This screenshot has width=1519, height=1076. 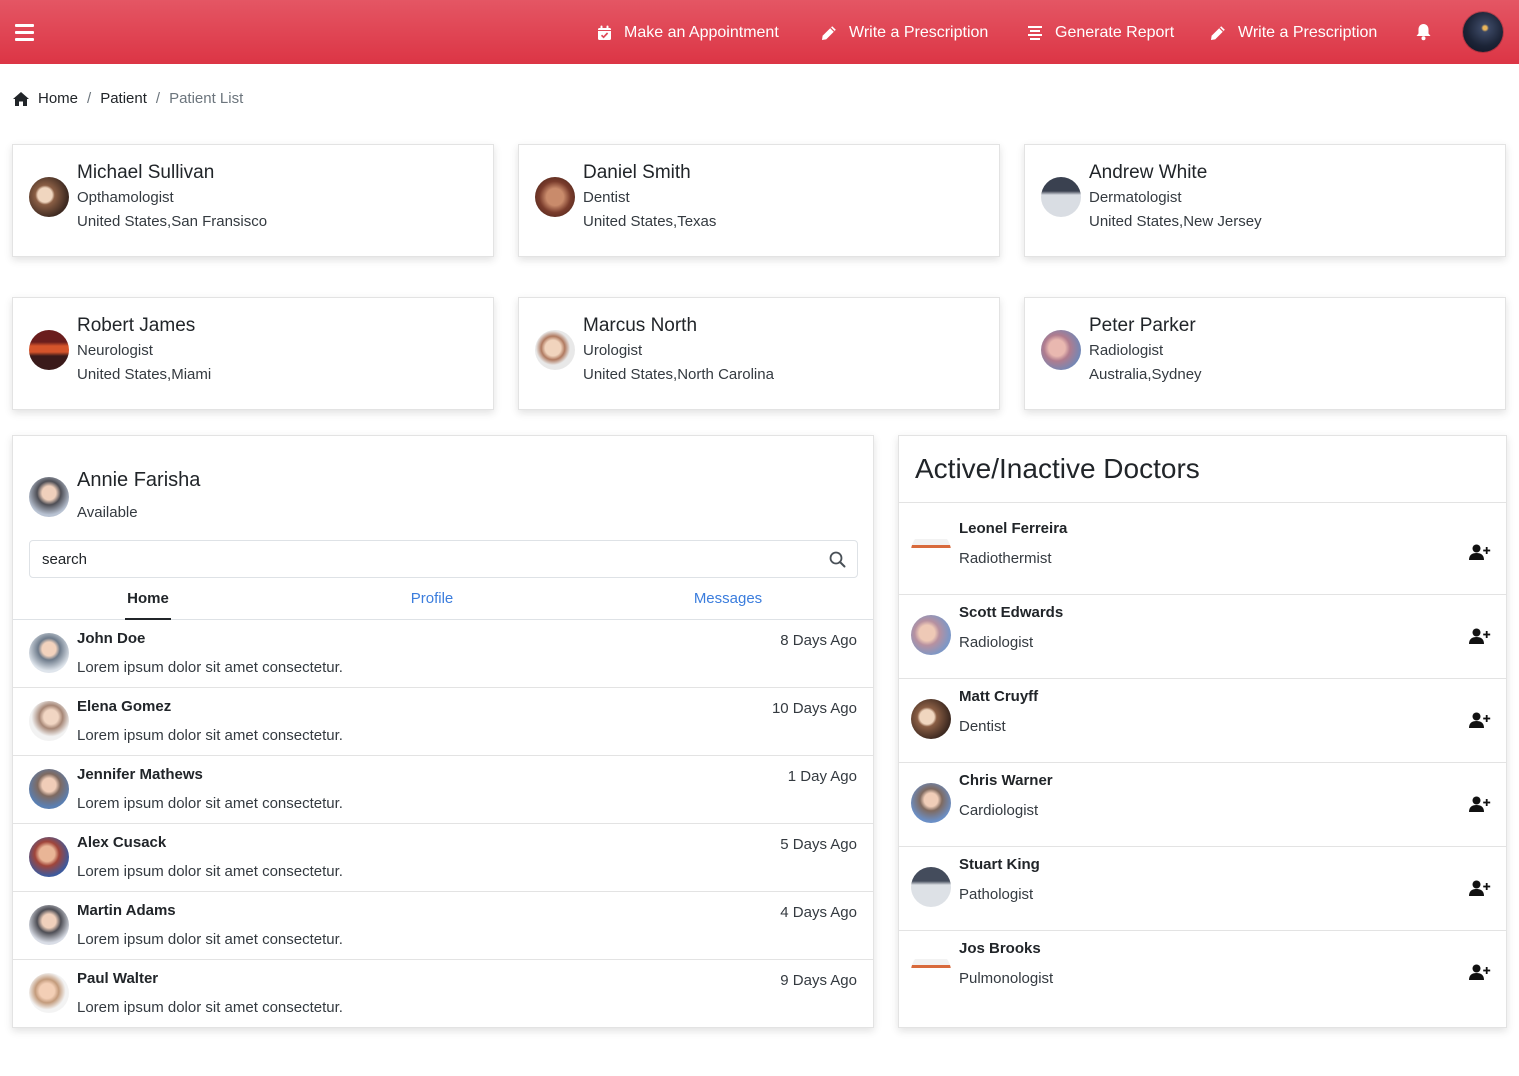 What do you see at coordinates (999, 696) in the screenshot?
I see `doctor-name: Matt Cruyff` at bounding box center [999, 696].